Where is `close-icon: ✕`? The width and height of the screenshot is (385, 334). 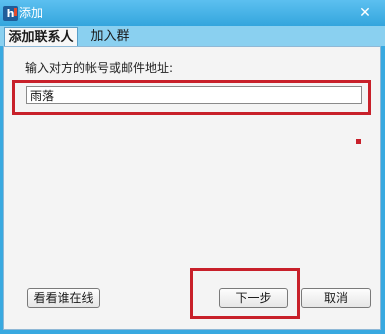
close-icon: ✕ is located at coordinates (365, 13).